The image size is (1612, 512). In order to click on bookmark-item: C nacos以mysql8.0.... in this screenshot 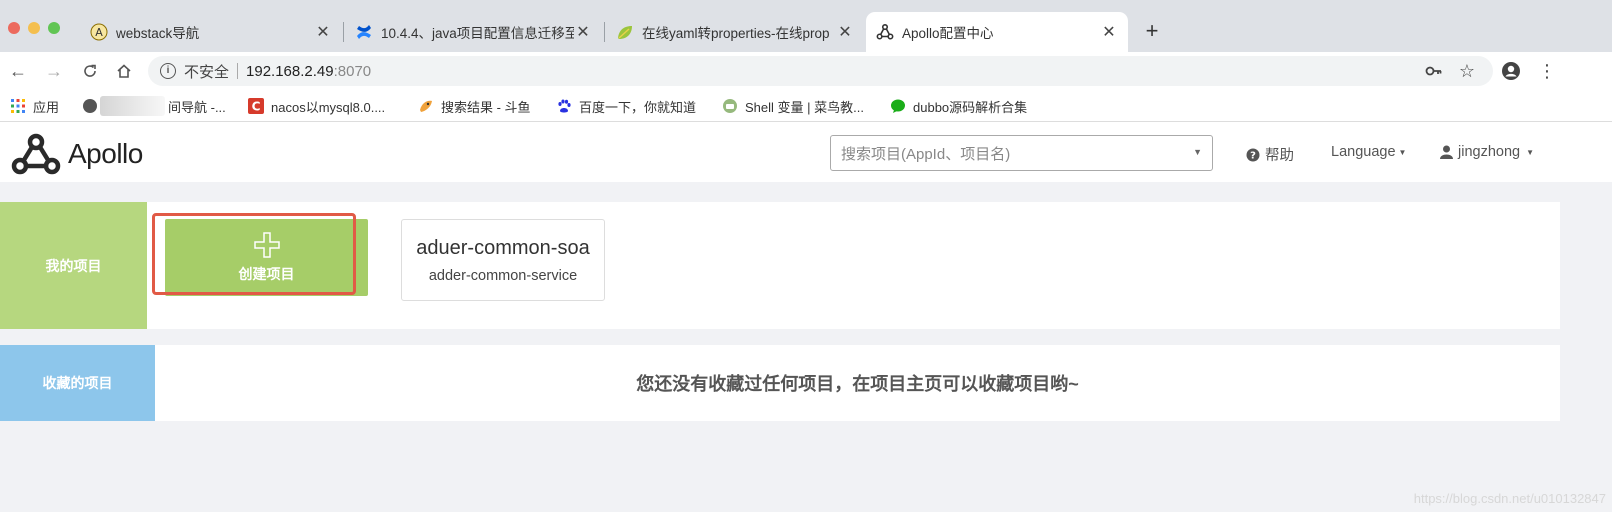, I will do `click(316, 106)`.